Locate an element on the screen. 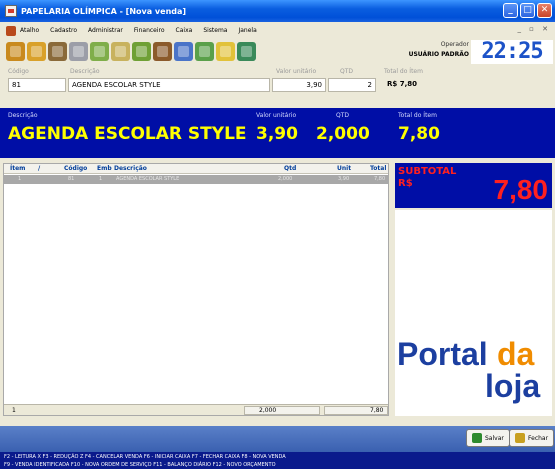 The image size is (555, 469). footer-qtd-cell is located at coordinates (282, 410).